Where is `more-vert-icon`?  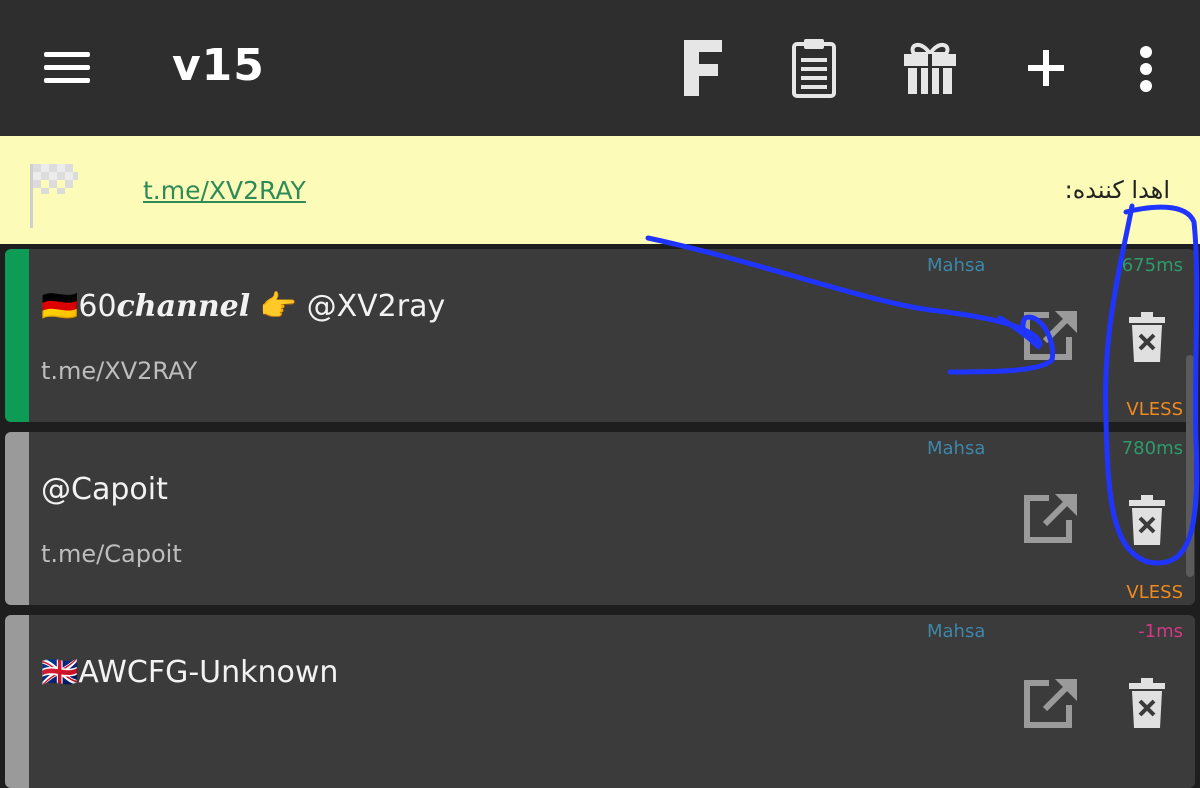 more-vert-icon is located at coordinates (1146, 68).